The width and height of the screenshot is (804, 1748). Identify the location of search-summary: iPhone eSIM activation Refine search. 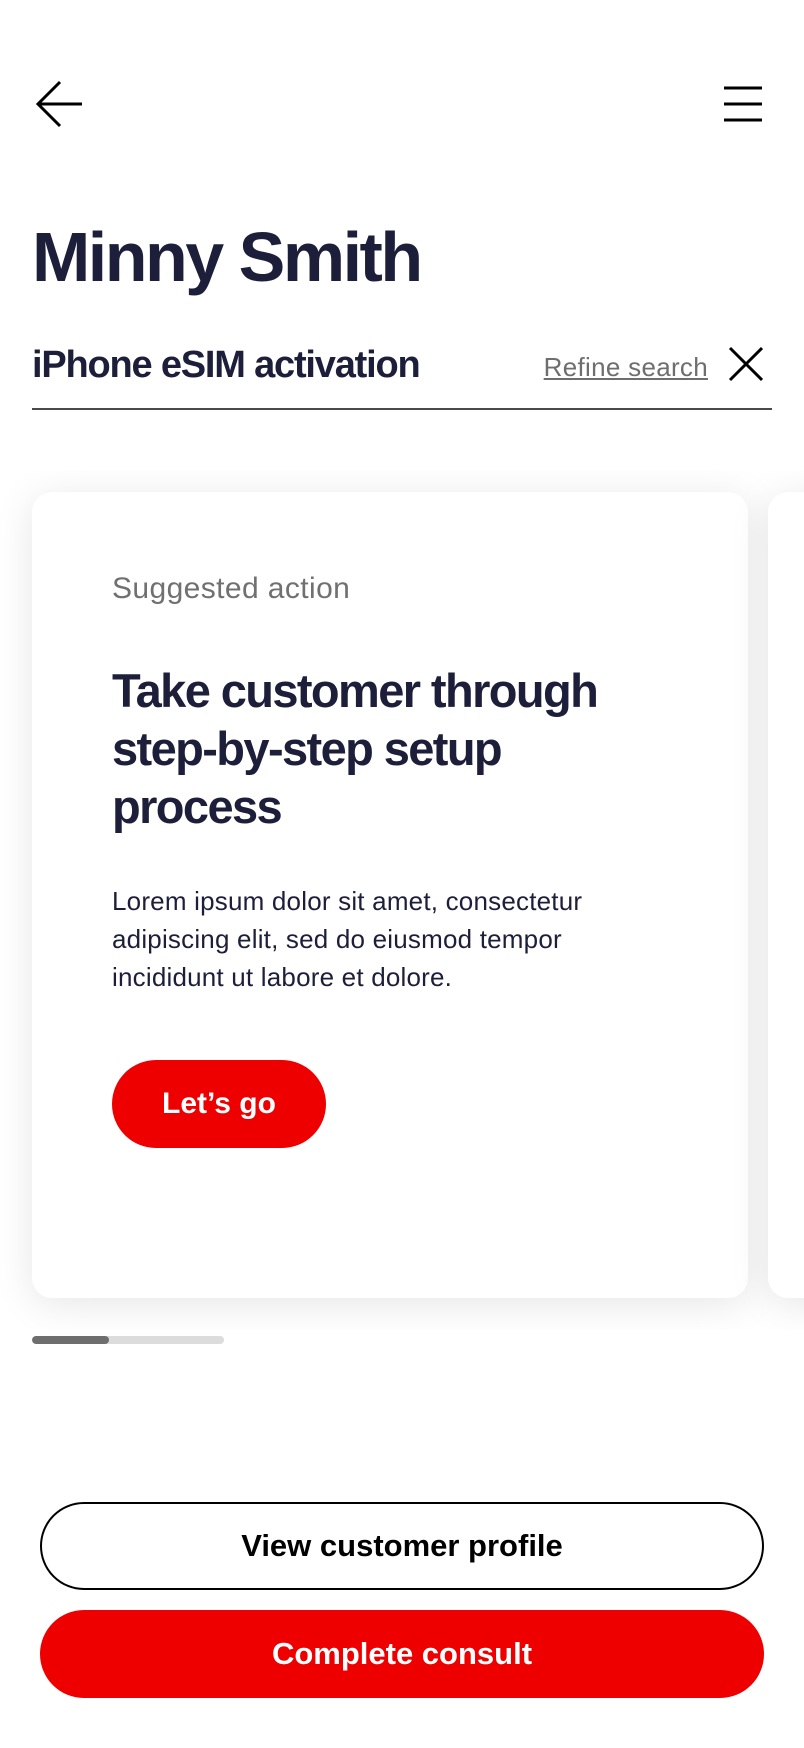
(402, 375).